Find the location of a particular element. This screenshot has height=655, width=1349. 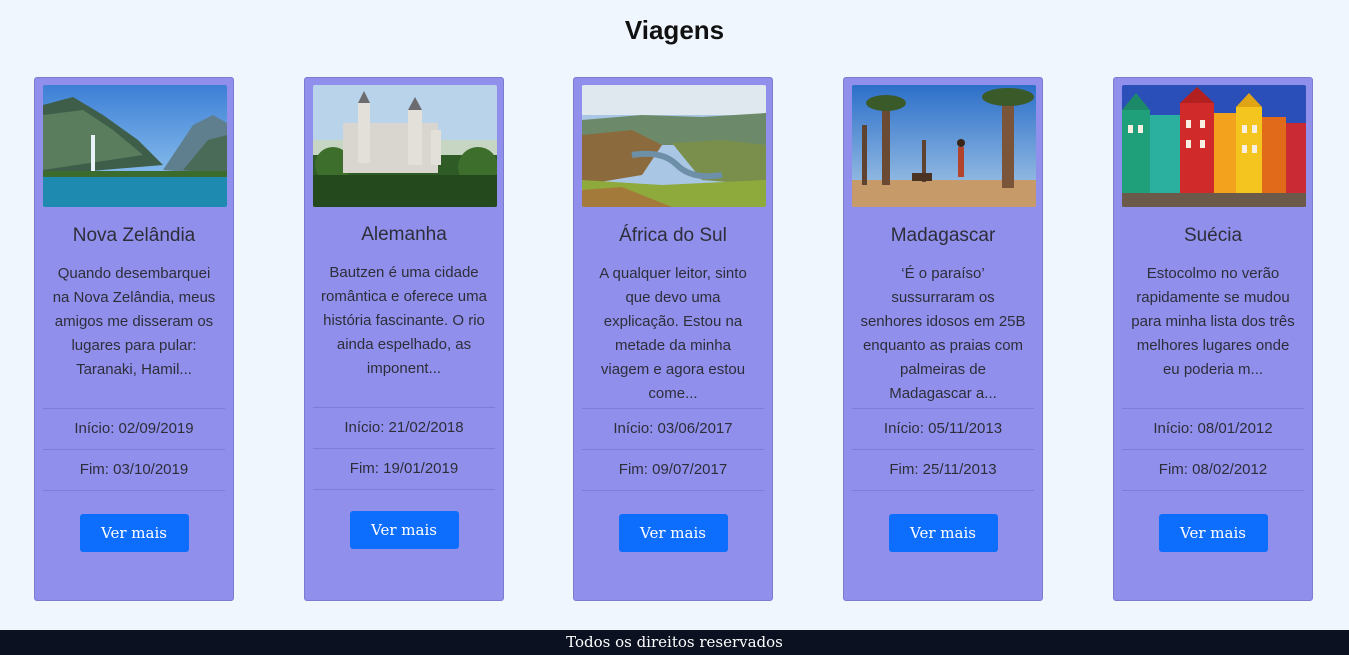

card-start-date: Início: 08/01/2012 is located at coordinates (1213, 428).